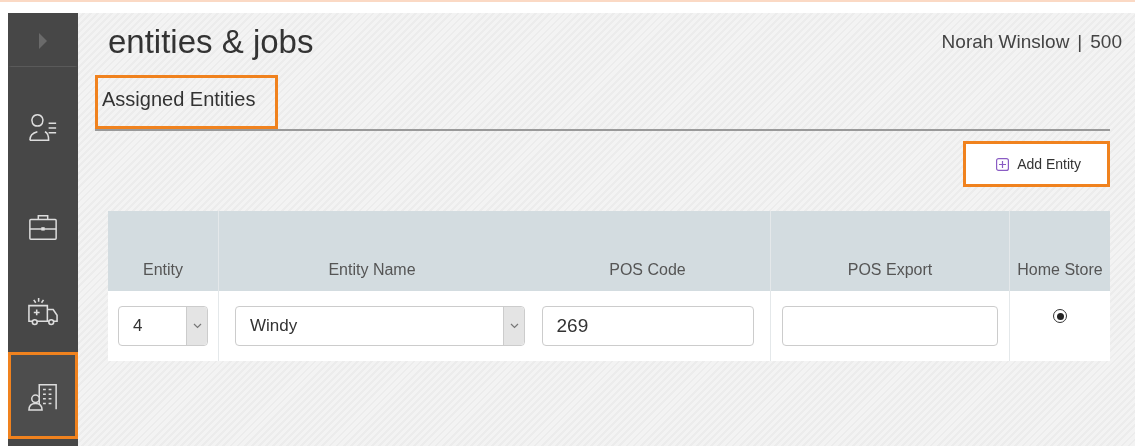 The height and width of the screenshot is (446, 1135). What do you see at coordinates (43, 227) in the screenshot?
I see `briefcase-icon` at bounding box center [43, 227].